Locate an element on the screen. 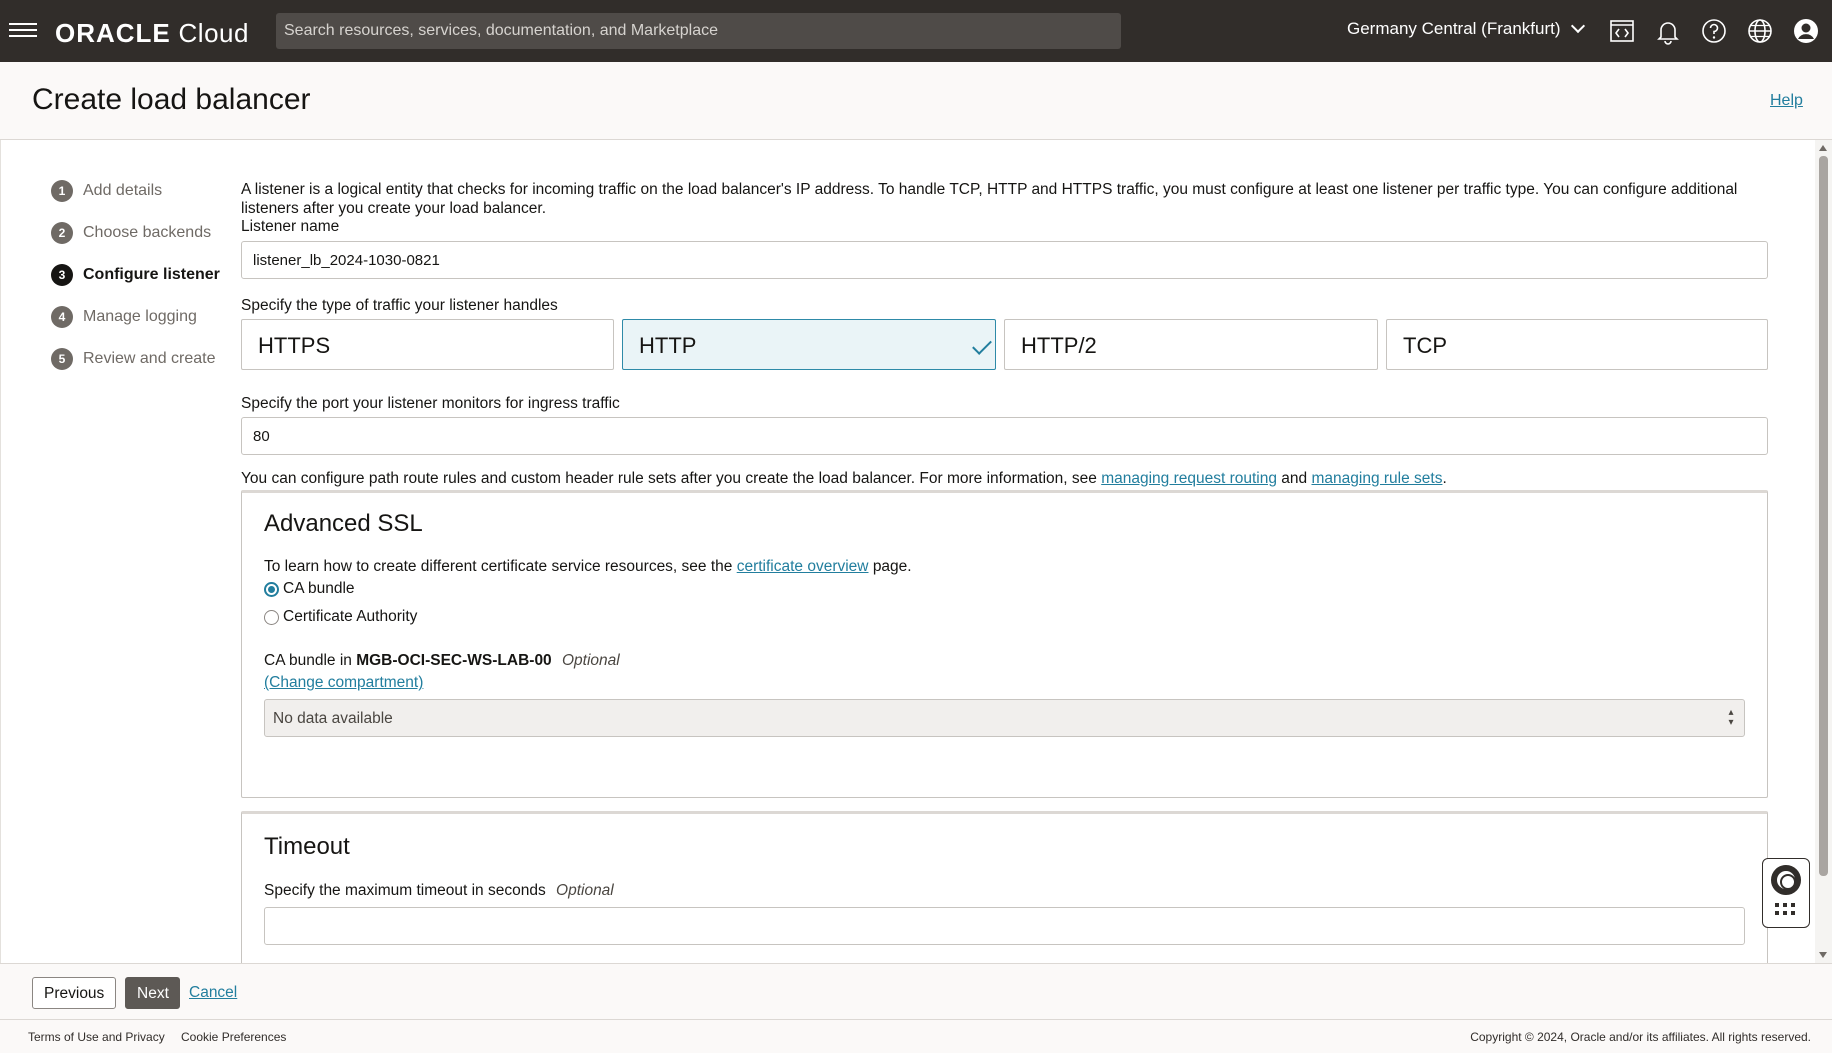 Image resolution: width=1832 pixels, height=1053 pixels. lifebuoy-icon is located at coordinates (1786, 880).